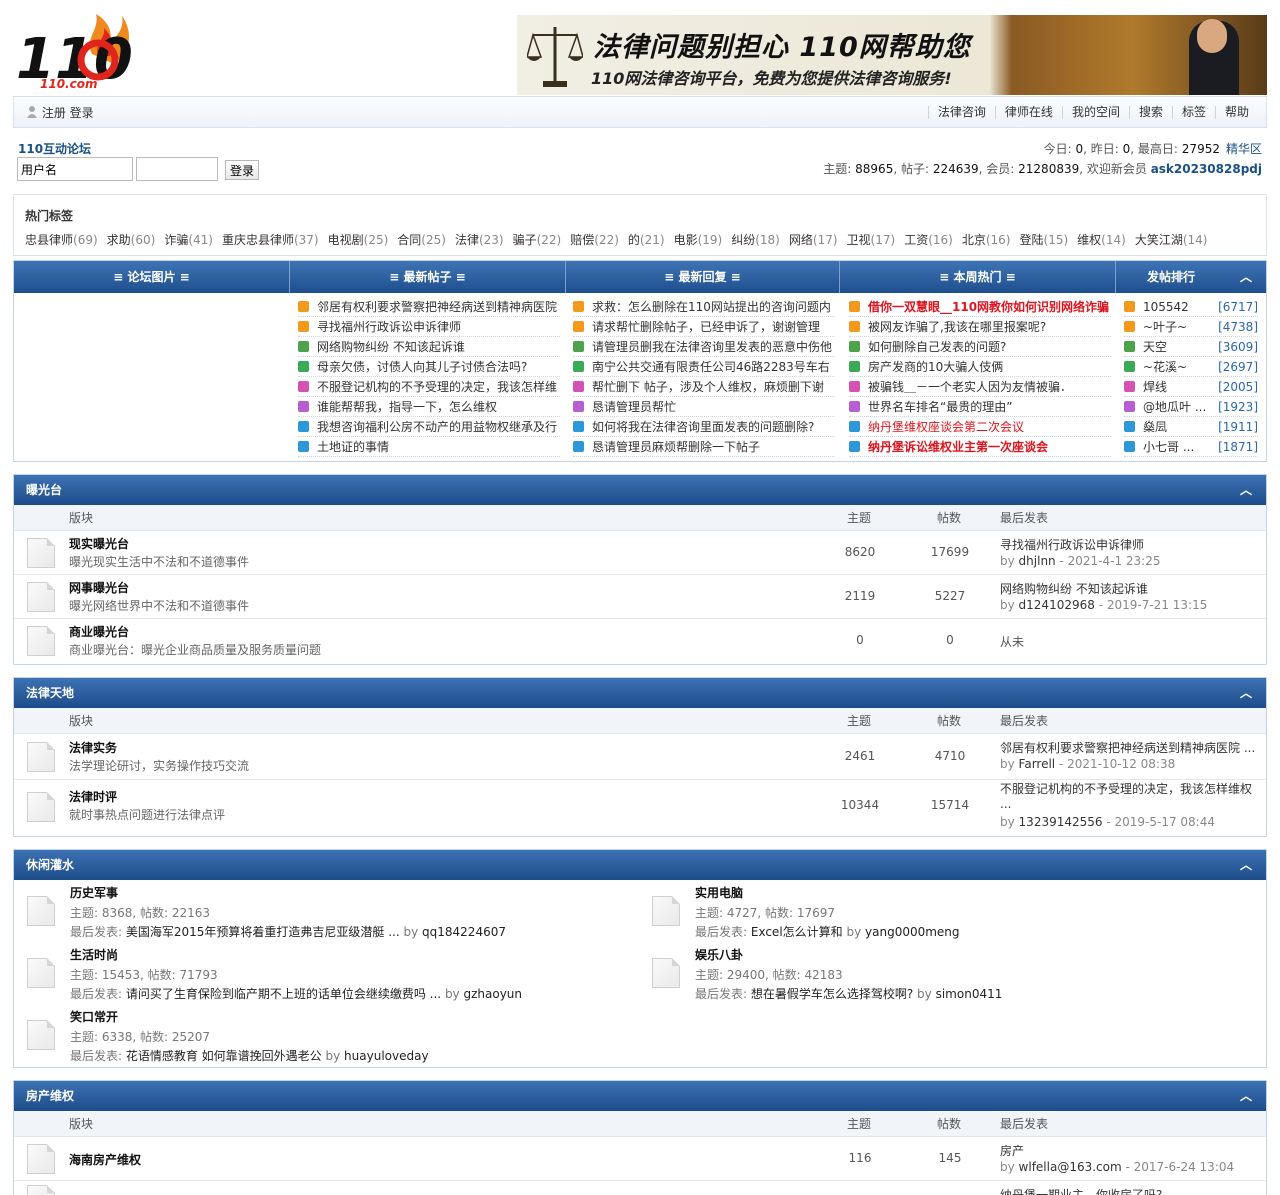 The width and height of the screenshot is (1280, 1195). I want to click on hot-tag-label: 诈骗, so click(176, 240).